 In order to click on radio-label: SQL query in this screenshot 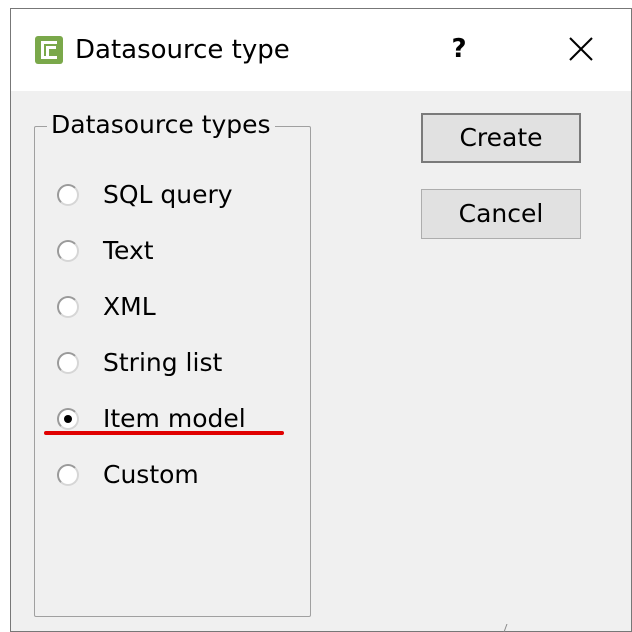, I will do `click(168, 194)`.